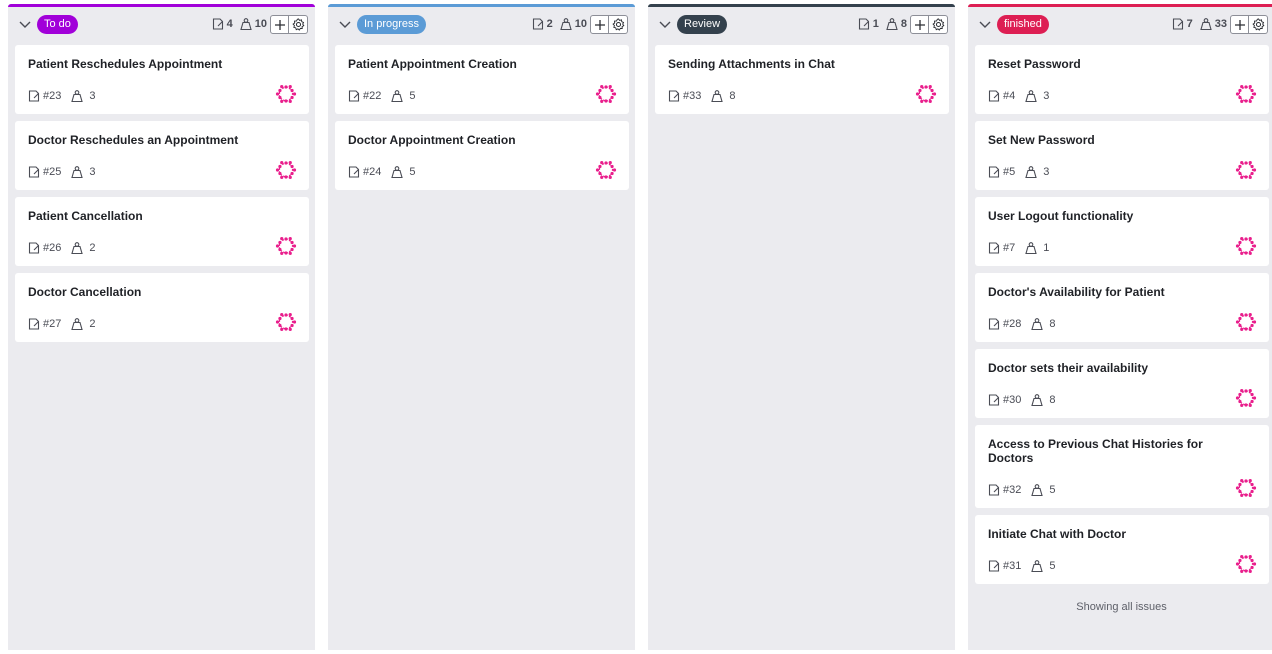 The height and width of the screenshot is (654, 1272). I want to click on issue-title: Doctor sets their availability, so click(1104, 368).